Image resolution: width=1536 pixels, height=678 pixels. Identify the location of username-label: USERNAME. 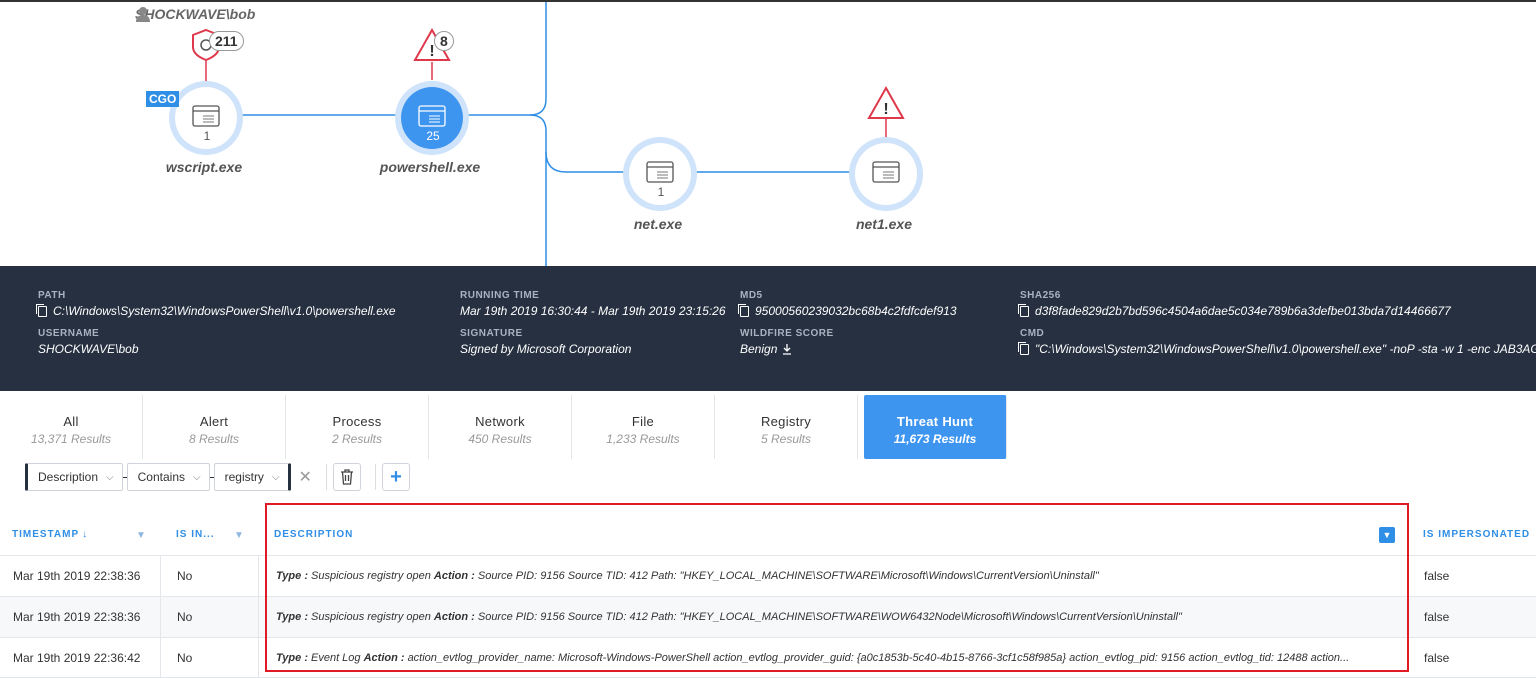
(69, 333).